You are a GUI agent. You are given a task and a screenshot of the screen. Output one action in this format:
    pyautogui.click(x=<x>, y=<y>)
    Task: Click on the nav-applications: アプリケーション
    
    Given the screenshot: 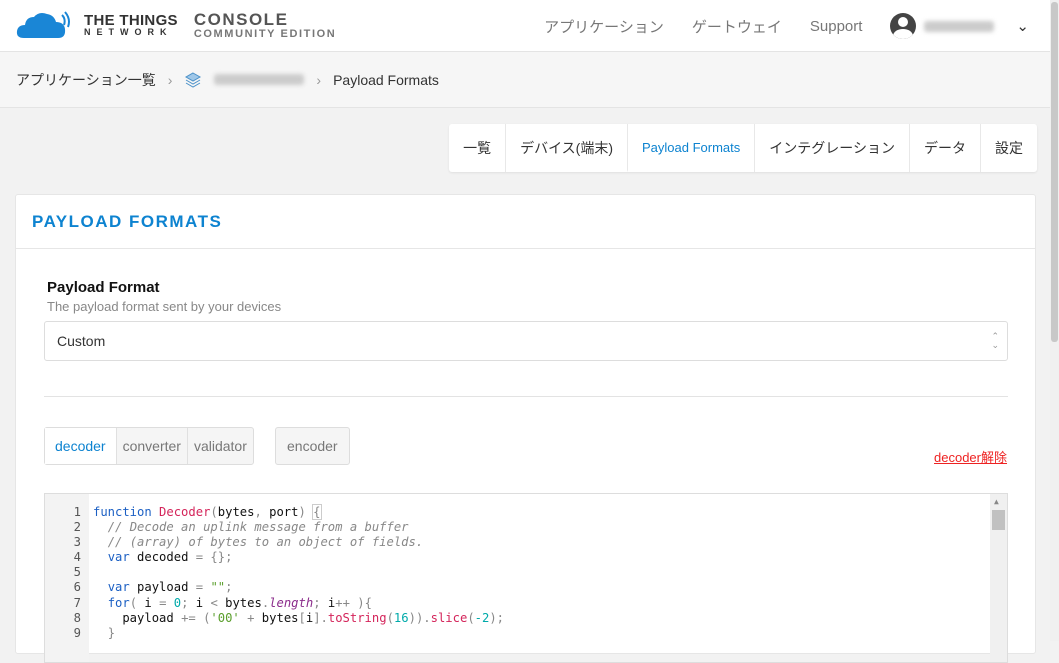 What is the action you would take?
    pyautogui.click(x=604, y=26)
    